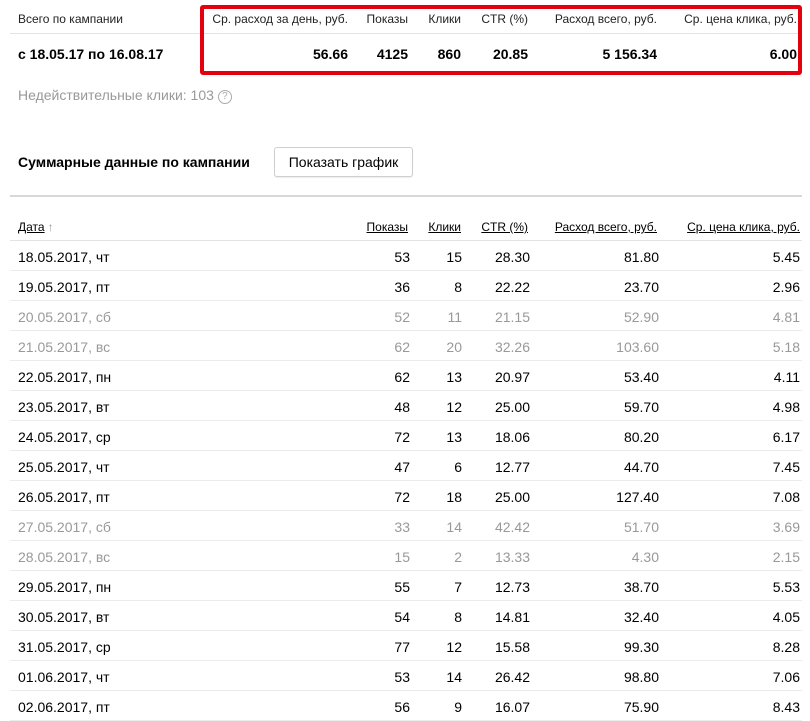  I want to click on cell-cpc: 5.18, so click(786, 347).